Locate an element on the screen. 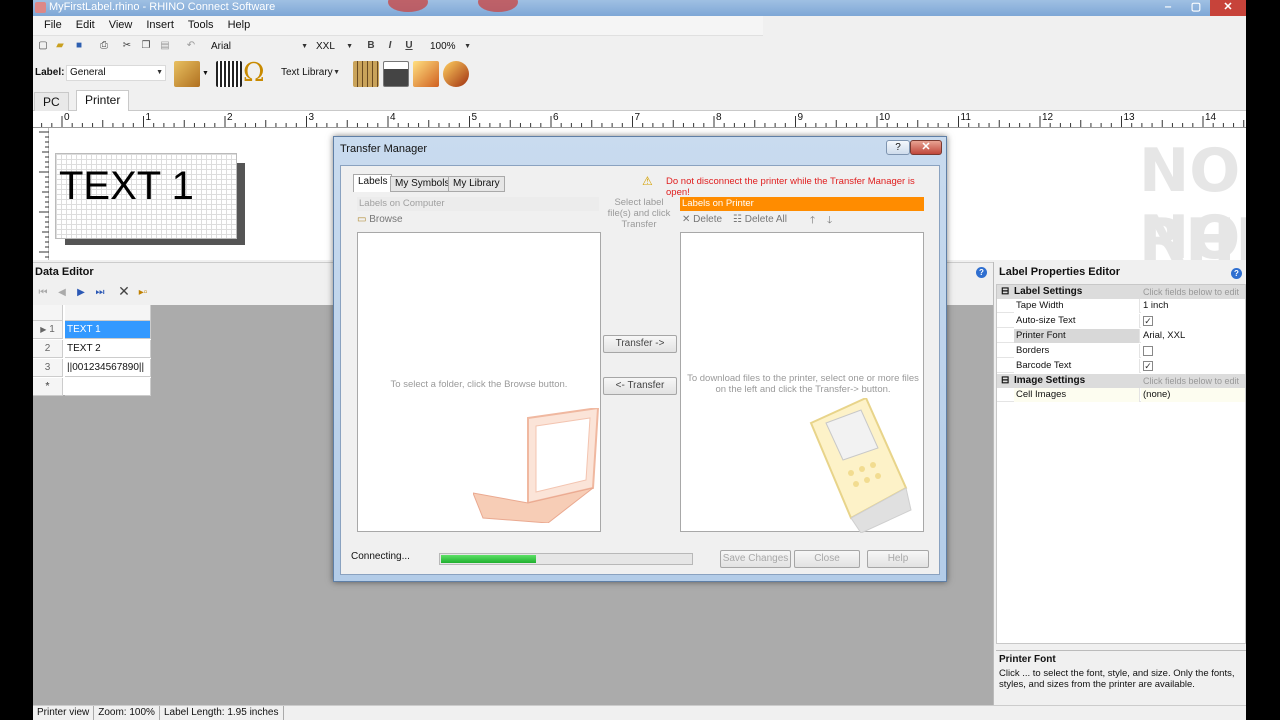 The height and width of the screenshot is (720, 1280). data-editor-help-icon: ? is located at coordinates (981, 272).